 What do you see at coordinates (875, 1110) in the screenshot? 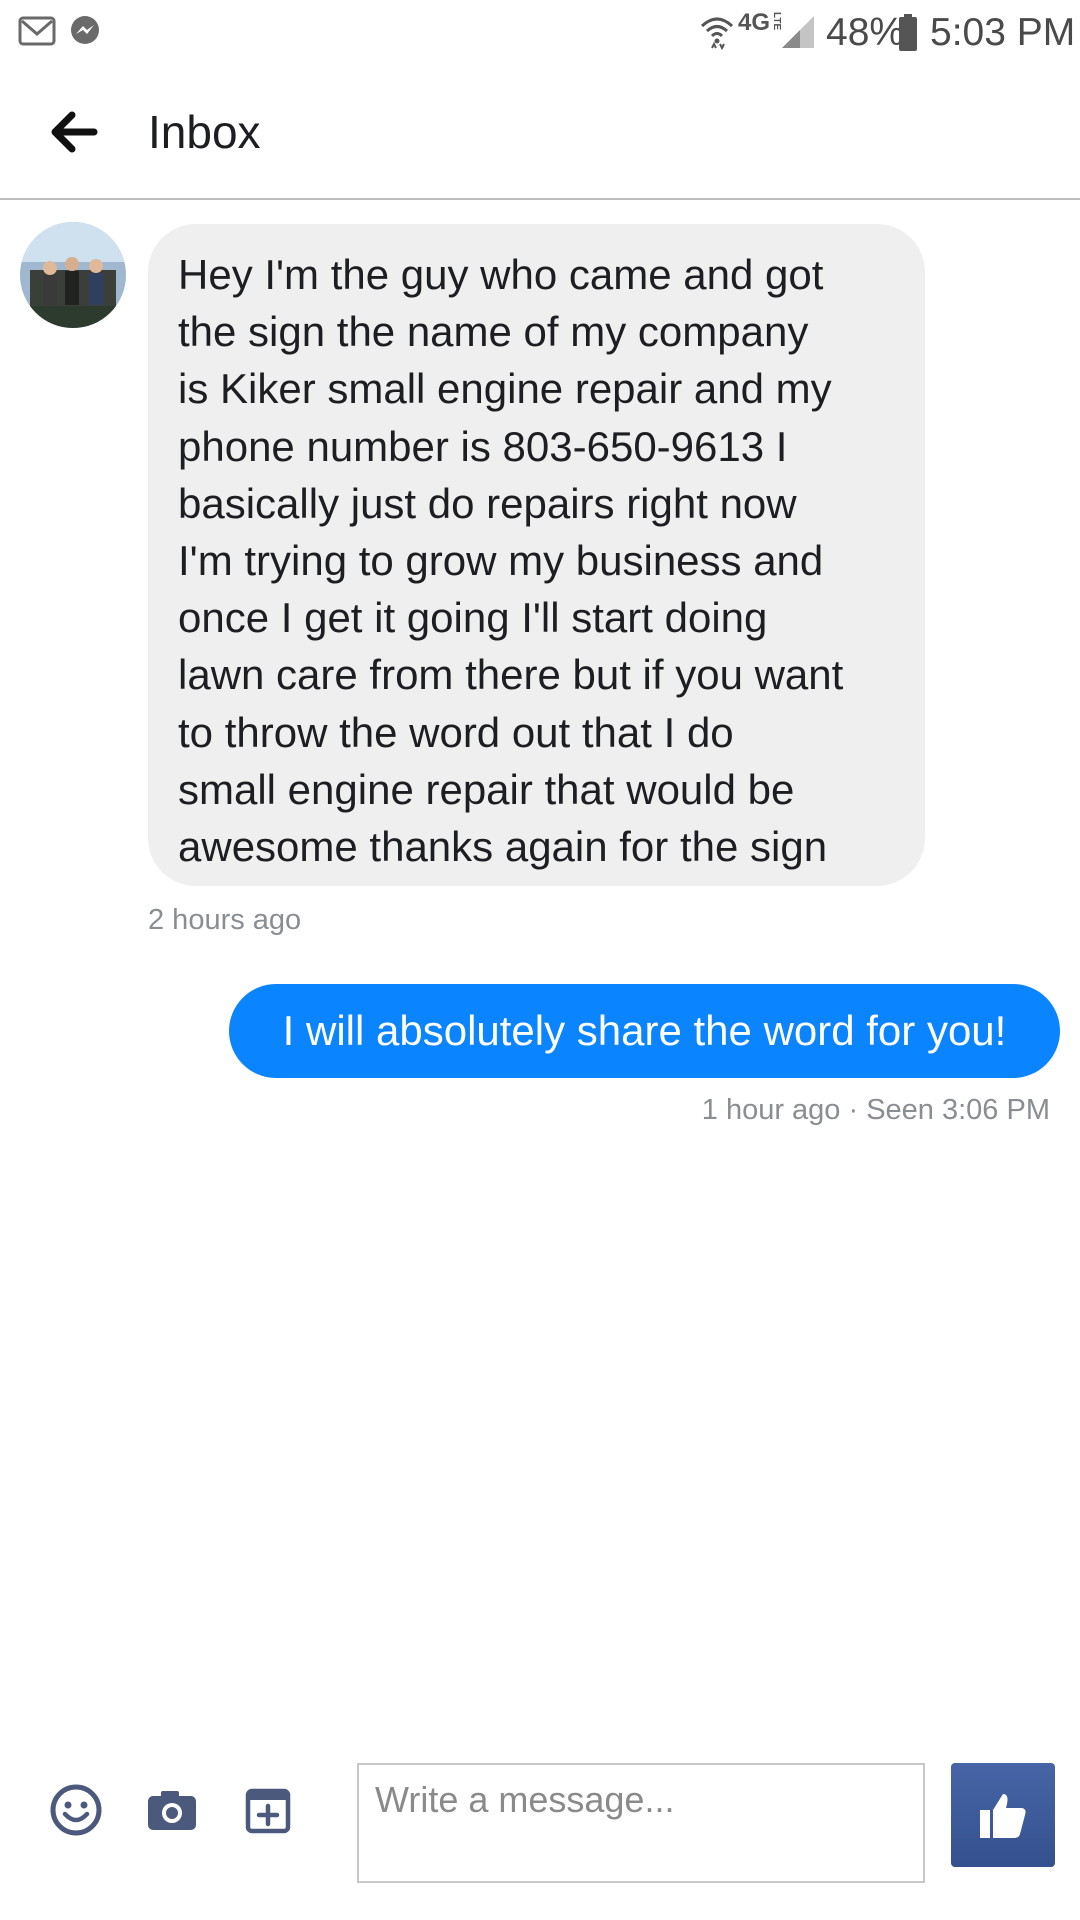
I see `outgoing-message-status: 1 hour ago · Seen 3:06 PM` at bounding box center [875, 1110].